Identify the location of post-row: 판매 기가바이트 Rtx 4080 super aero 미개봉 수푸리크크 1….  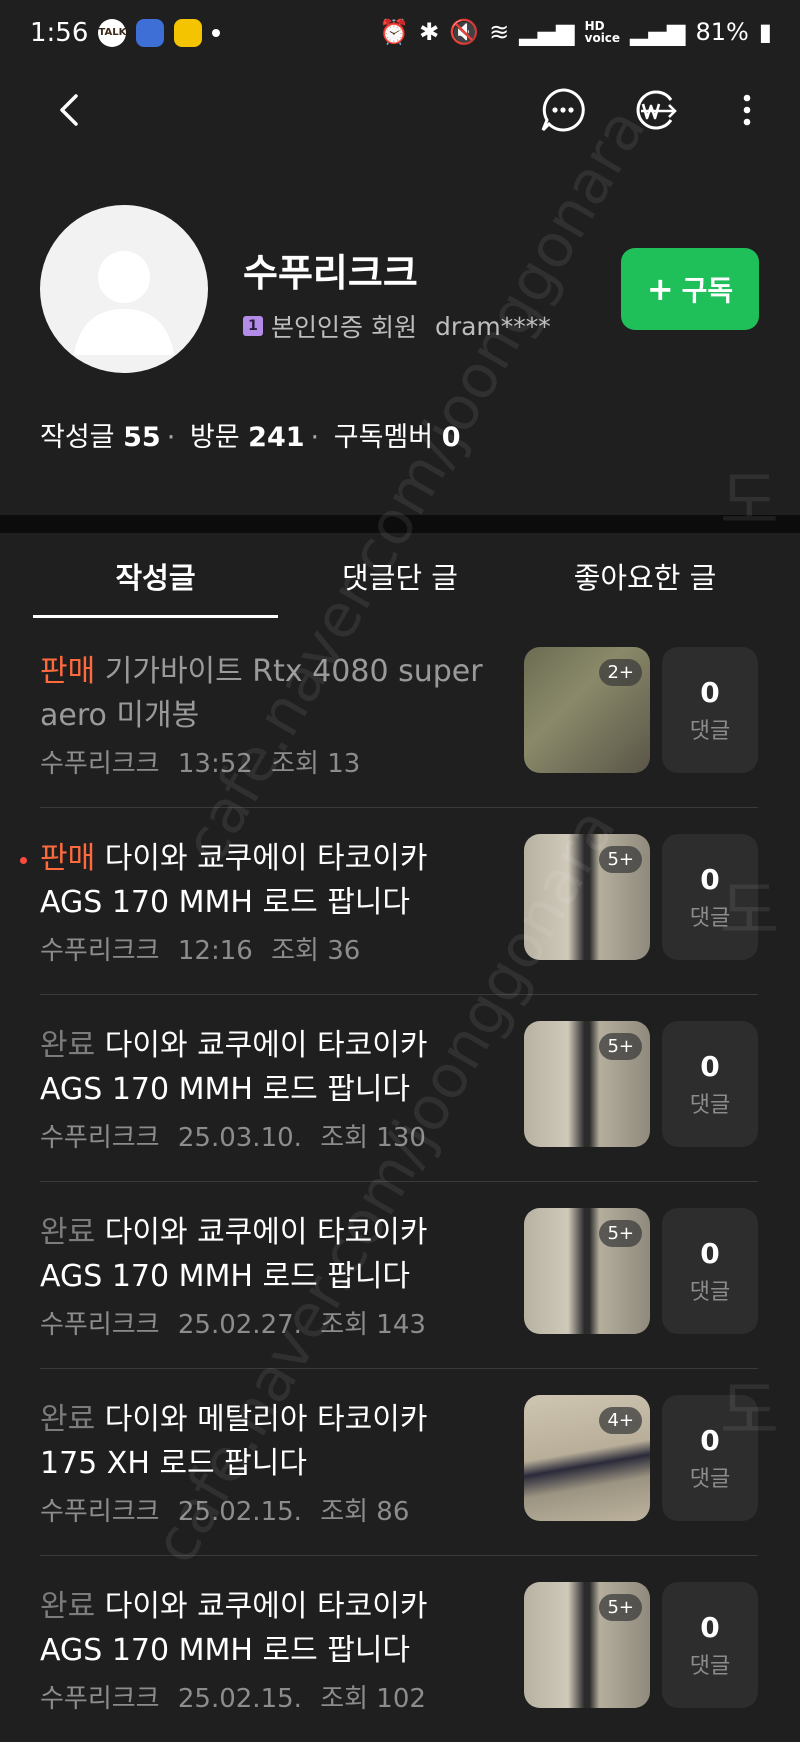
(400, 713).